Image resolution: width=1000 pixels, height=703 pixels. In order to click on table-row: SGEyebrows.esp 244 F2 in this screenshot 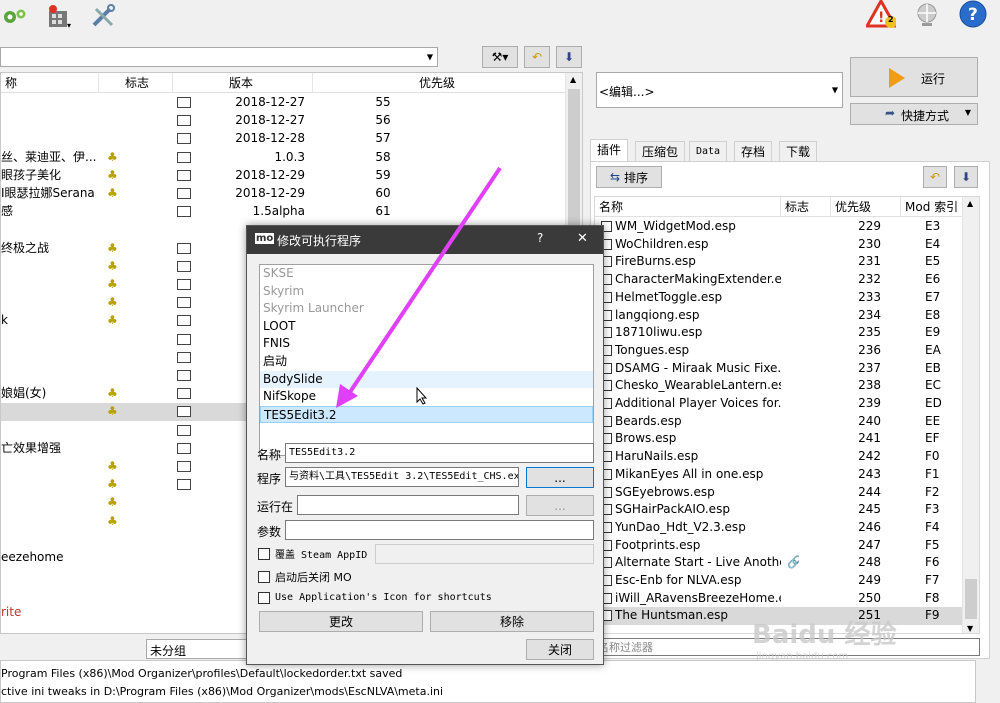, I will do `click(779, 493)`.